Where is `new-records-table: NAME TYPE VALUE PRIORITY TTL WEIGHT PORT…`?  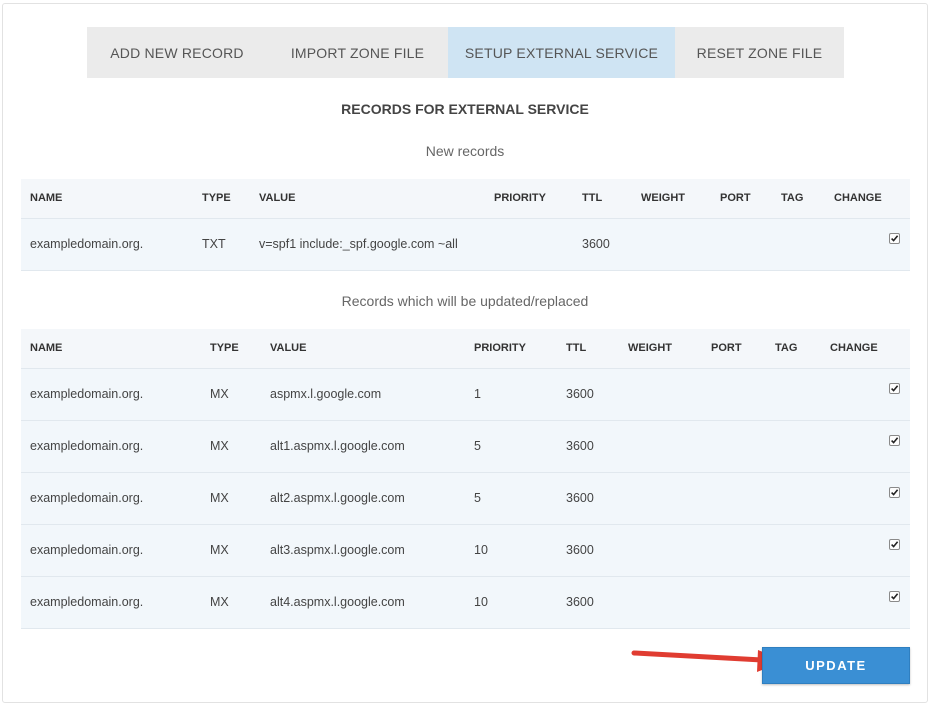 new-records-table: NAME TYPE VALUE PRIORITY TTL WEIGHT PORT… is located at coordinates (465, 225).